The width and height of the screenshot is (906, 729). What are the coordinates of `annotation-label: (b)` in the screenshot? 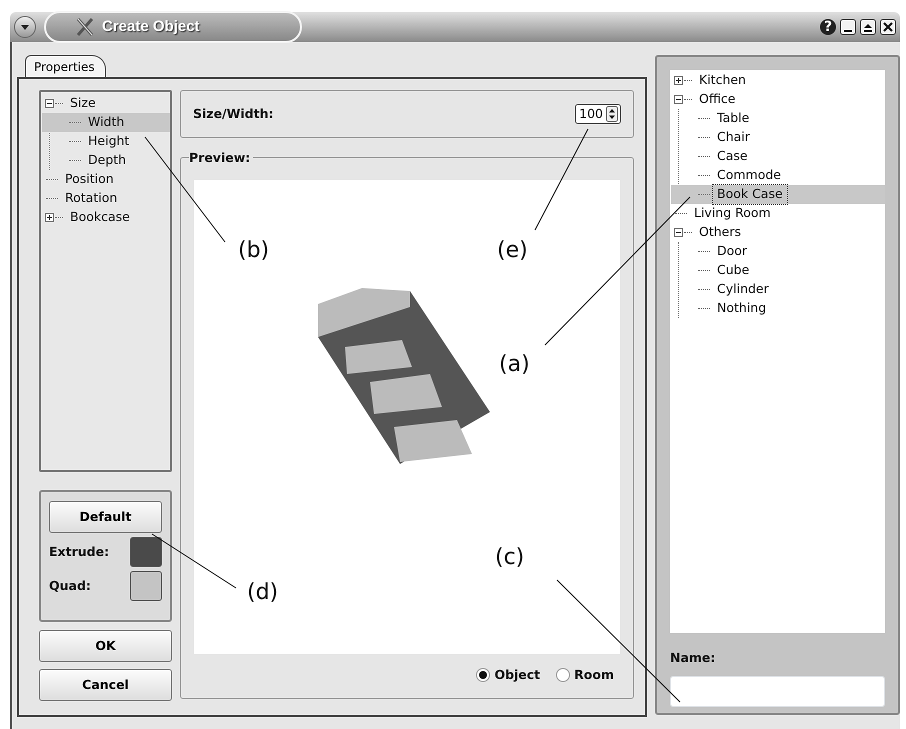 It's located at (254, 251).